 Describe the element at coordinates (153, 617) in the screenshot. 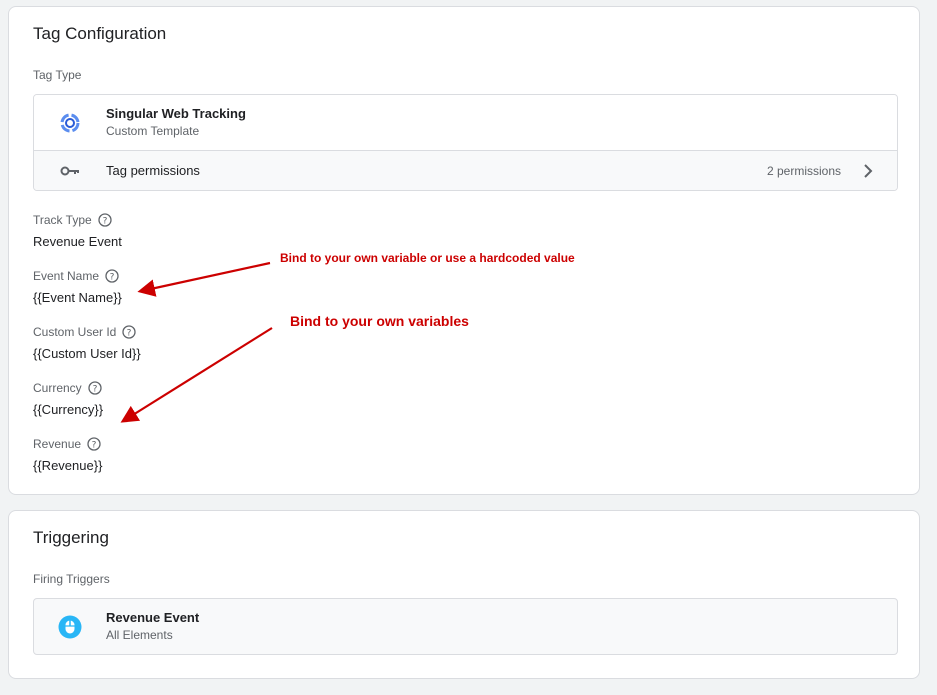

I see `trigger-name: Revenue Event` at that location.